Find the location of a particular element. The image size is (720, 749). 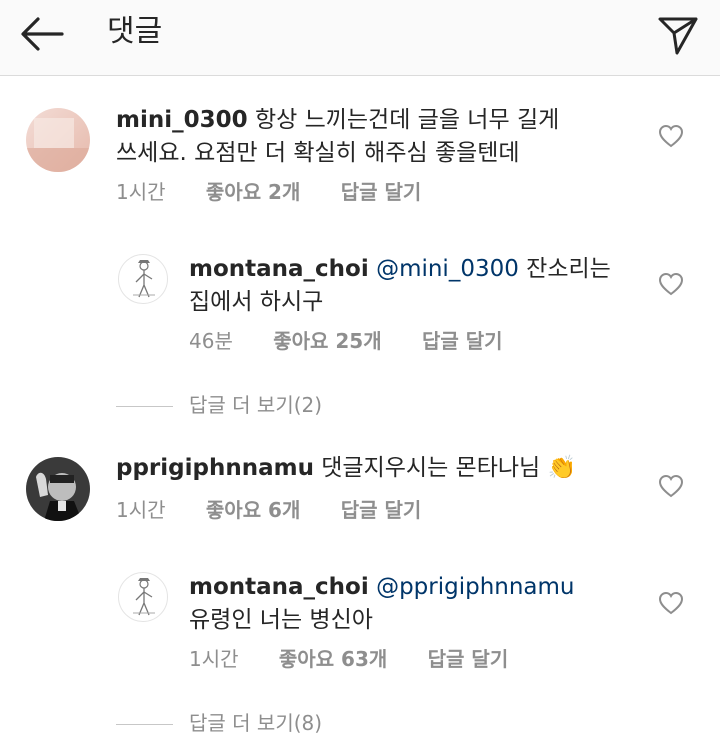

reply-meta: 46분 좋아요 25개 답글 달기 is located at coordinates (346, 341).